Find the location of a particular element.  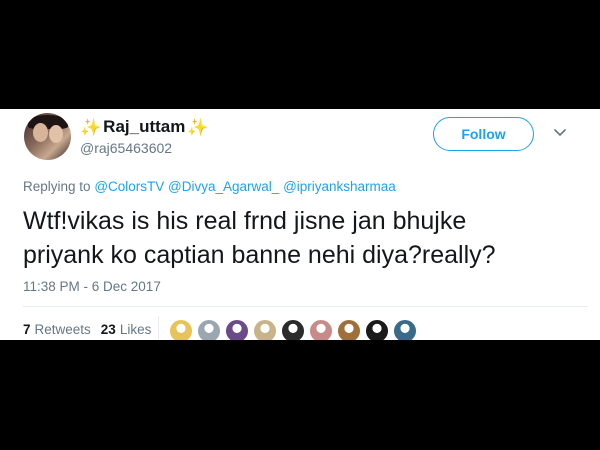

likes-stat: 23 Likes is located at coordinates (126, 329).